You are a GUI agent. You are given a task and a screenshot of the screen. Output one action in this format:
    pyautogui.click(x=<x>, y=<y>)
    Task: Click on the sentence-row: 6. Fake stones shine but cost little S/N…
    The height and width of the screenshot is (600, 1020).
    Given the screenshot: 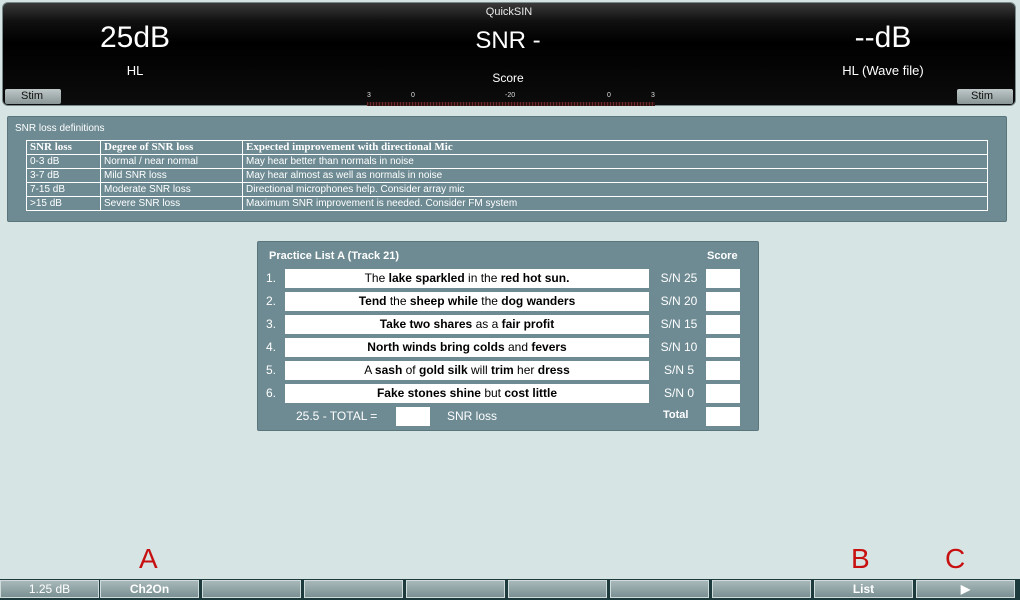 What is the action you would take?
    pyautogui.click(x=508, y=393)
    